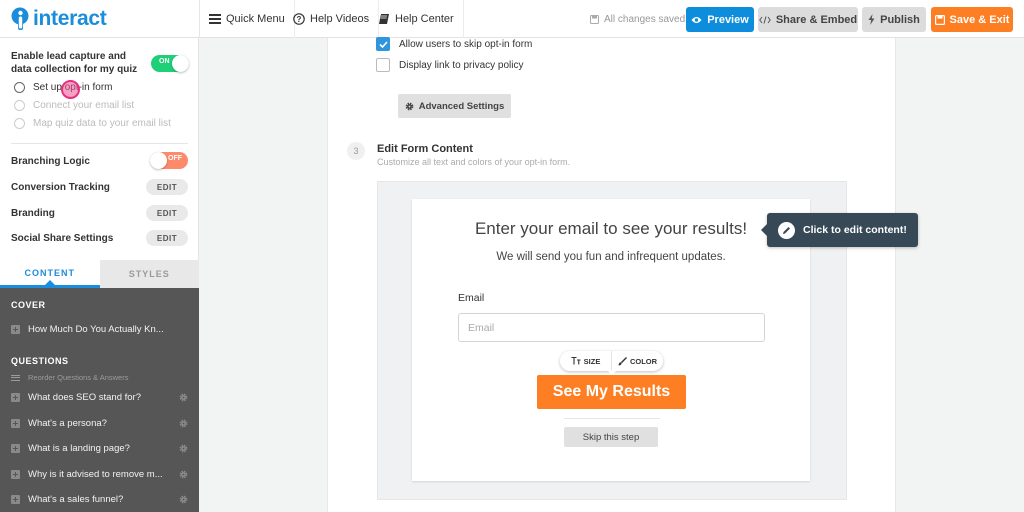  I want to click on email-input, so click(611, 327).